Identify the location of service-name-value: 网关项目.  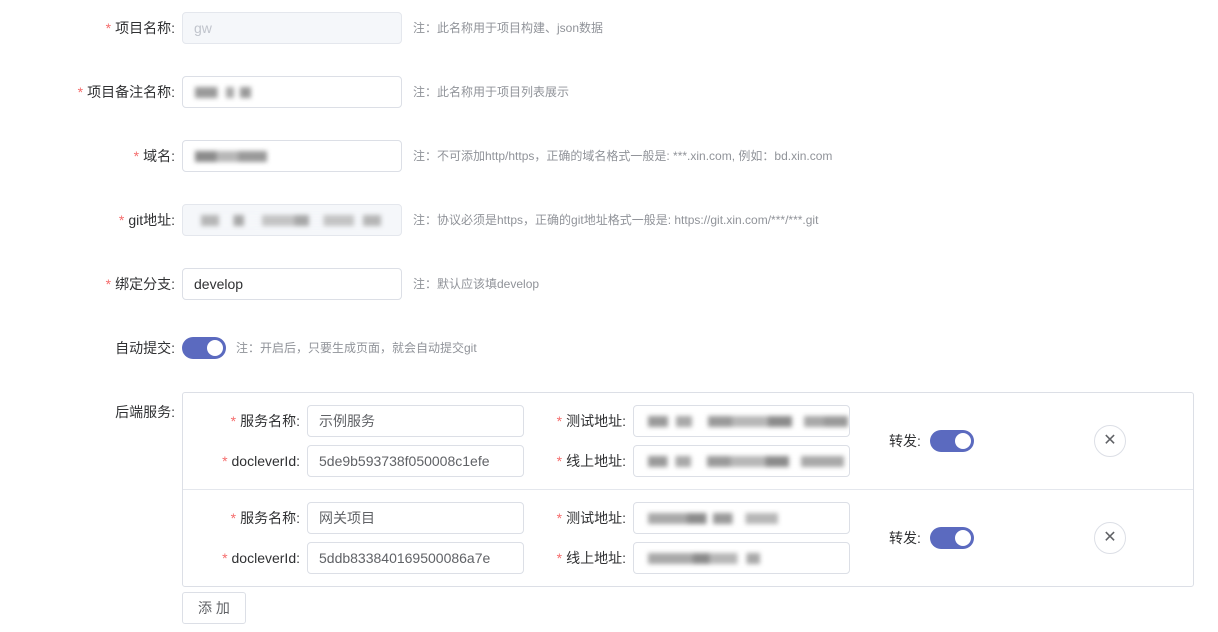
(347, 518).